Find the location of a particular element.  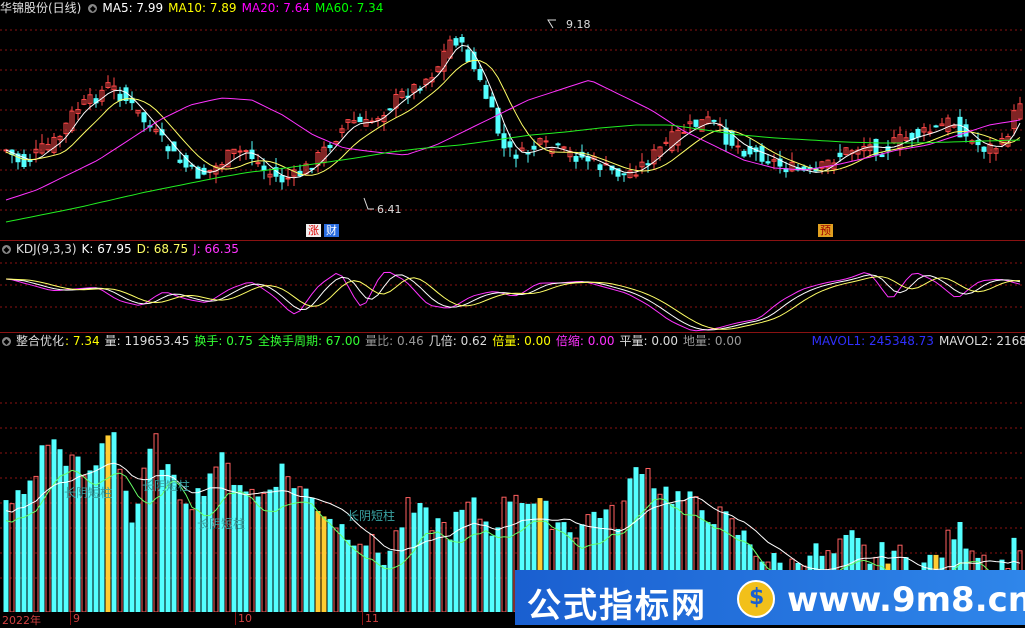

kdj-panel: ◆ KDJ(9,3,3) K: 67.95 D: 68.75 J: 66.35 is located at coordinates (512, 286).